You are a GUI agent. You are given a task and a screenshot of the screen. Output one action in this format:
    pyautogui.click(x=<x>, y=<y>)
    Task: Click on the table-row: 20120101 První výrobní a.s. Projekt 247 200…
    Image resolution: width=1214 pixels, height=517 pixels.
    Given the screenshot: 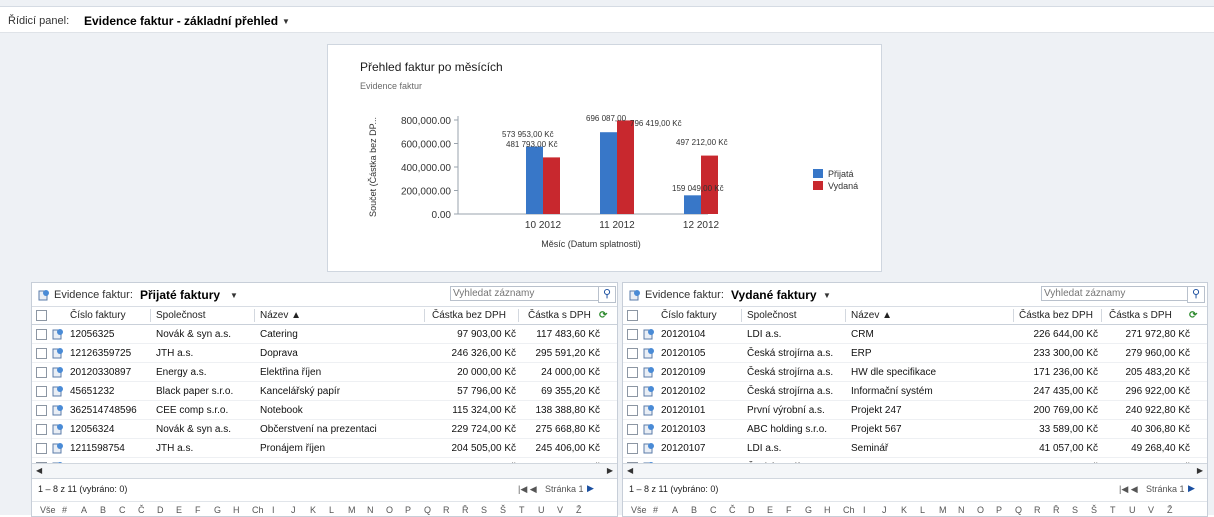 What is the action you would take?
    pyautogui.click(x=915, y=410)
    